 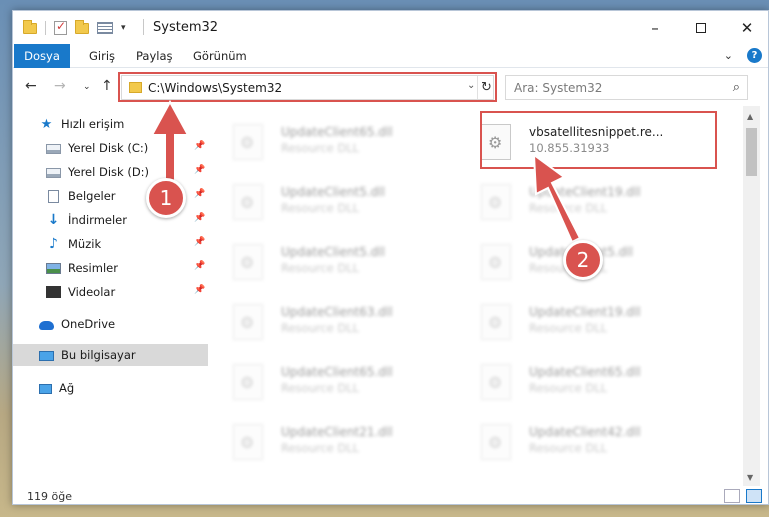 I want to click on sidebar-item-local-disk-c: Yerel Disk (C:) 📌, so click(x=110, y=148).